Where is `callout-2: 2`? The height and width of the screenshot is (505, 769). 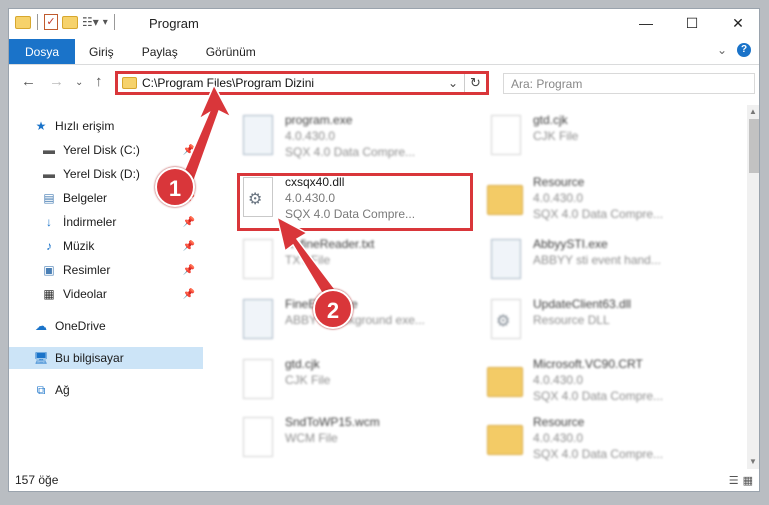
callout-2: 2 is located at coordinates (333, 309).